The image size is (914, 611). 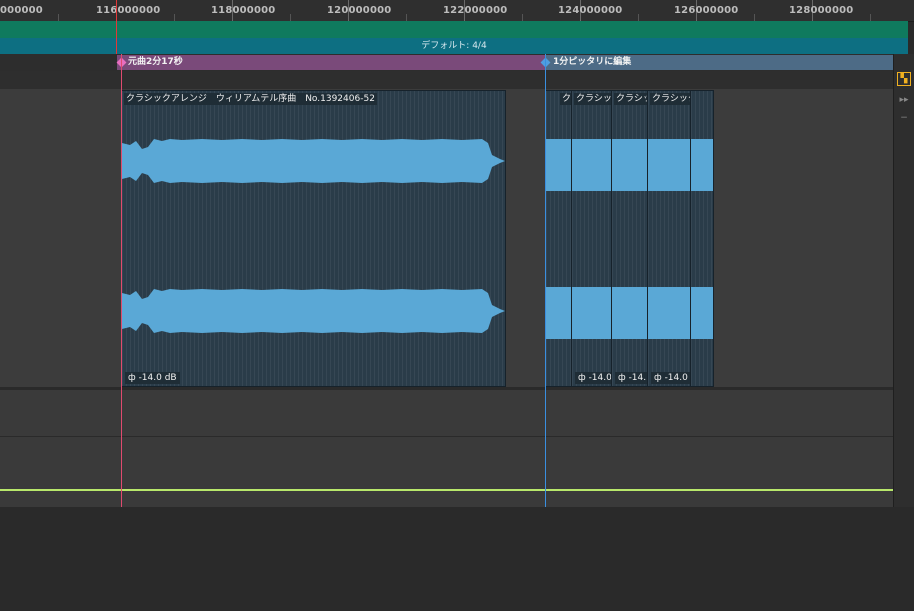 I want to click on ruler-label: 122000000, so click(x=475, y=10).